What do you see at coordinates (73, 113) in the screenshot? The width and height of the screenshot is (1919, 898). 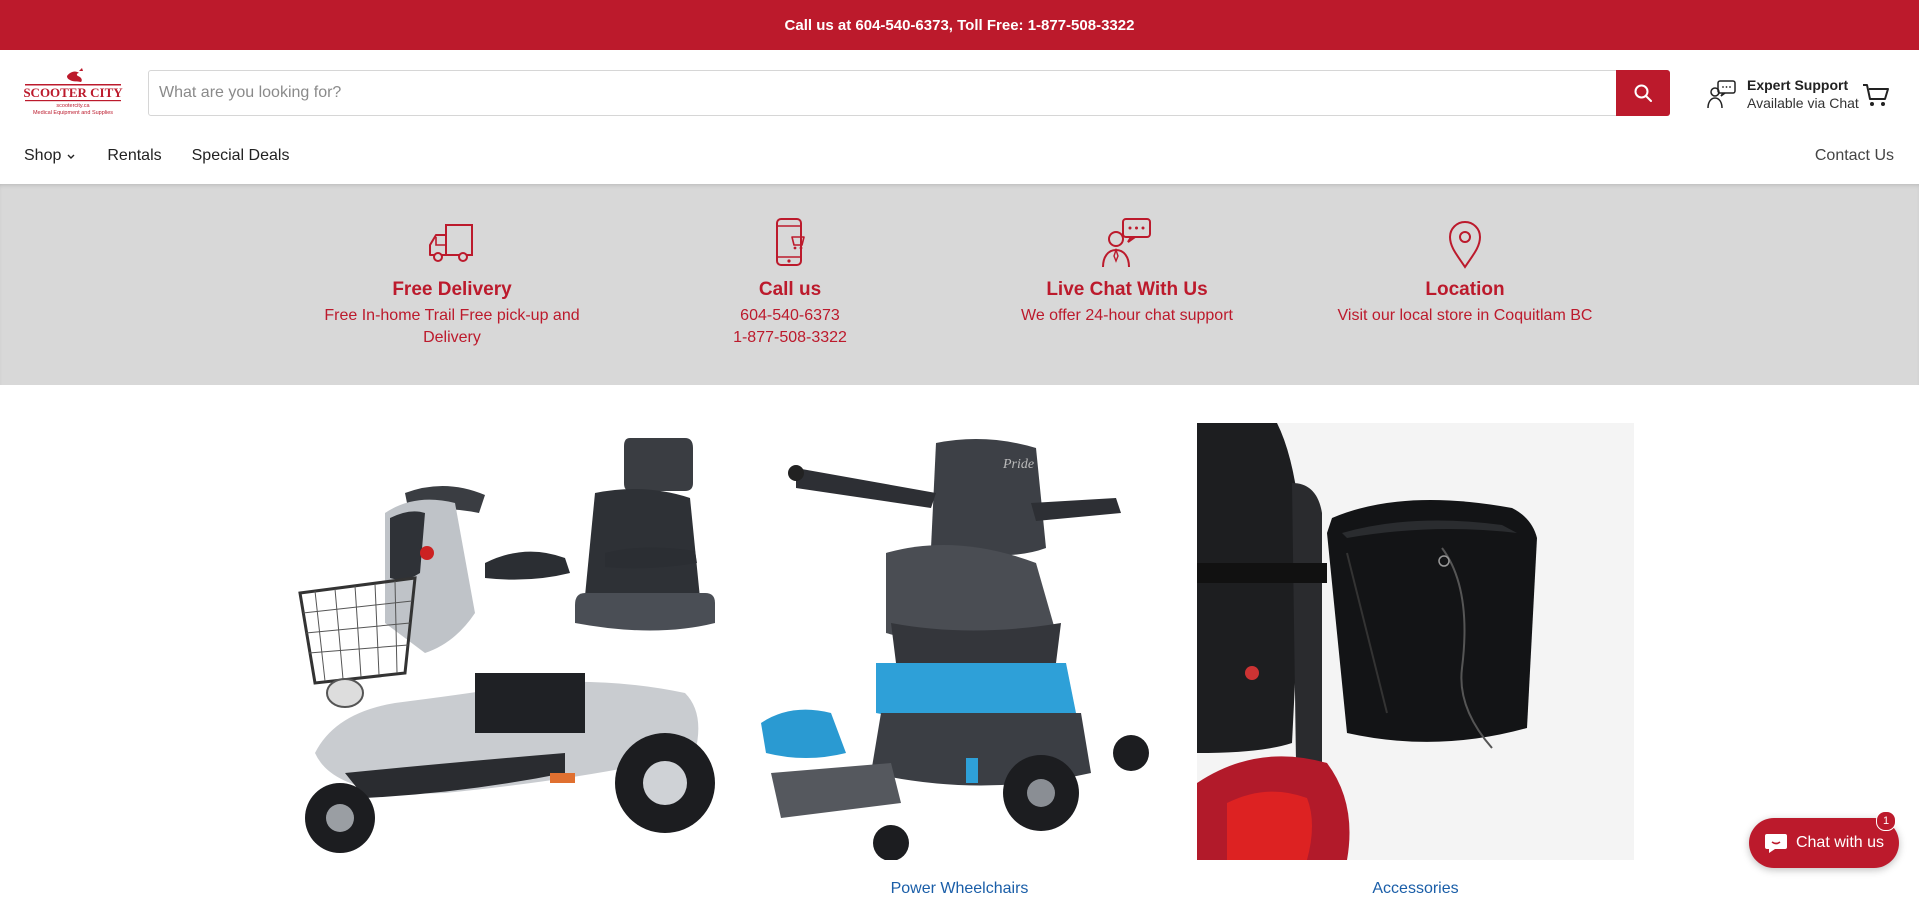 I see `svg-text: Medical Equipment and Supplies` at bounding box center [73, 113].